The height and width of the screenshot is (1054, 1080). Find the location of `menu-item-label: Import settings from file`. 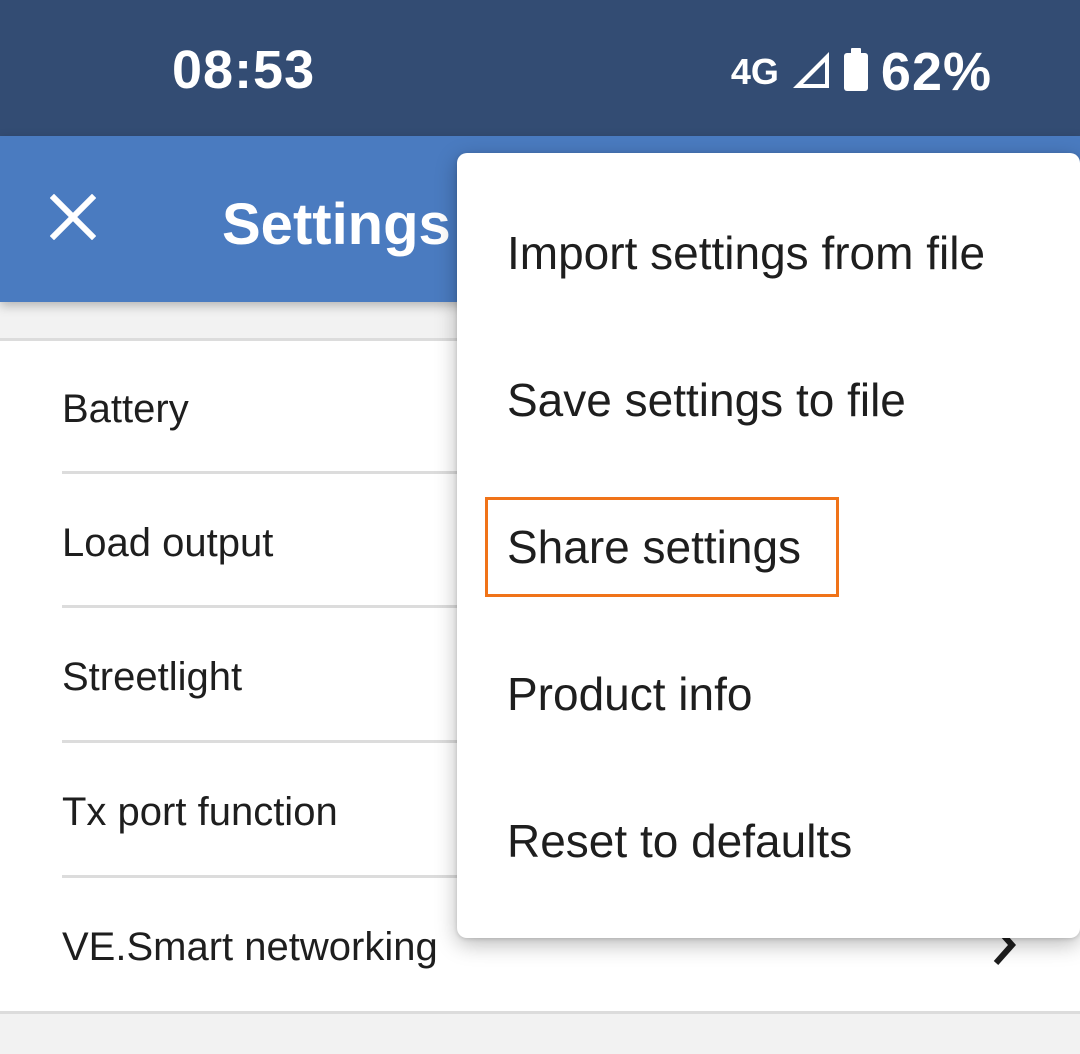

menu-item-label: Import settings from file is located at coordinates (746, 252).